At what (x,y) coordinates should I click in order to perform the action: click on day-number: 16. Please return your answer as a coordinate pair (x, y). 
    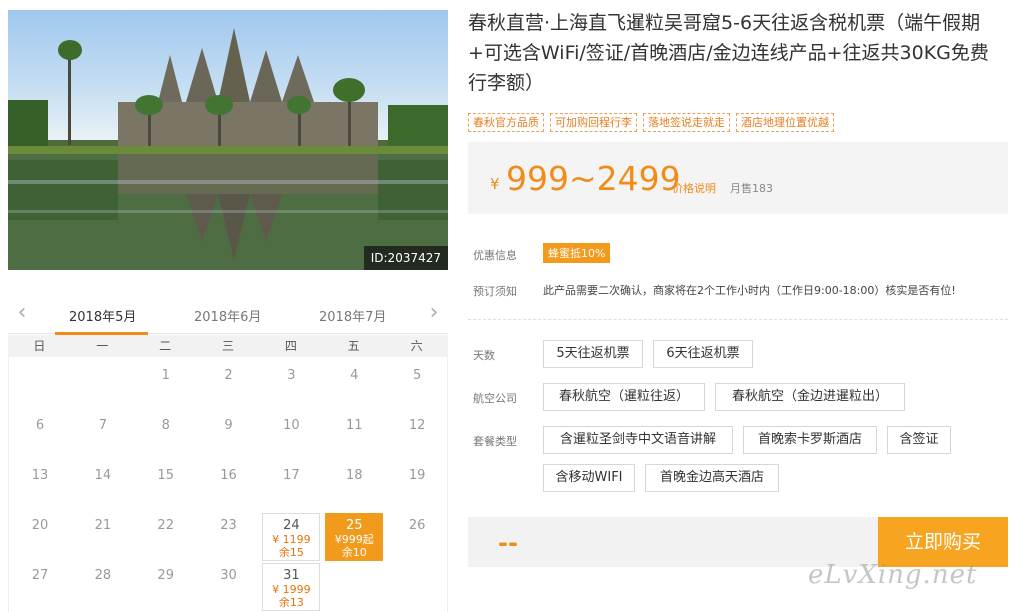
    Looking at the image, I should click on (228, 475).